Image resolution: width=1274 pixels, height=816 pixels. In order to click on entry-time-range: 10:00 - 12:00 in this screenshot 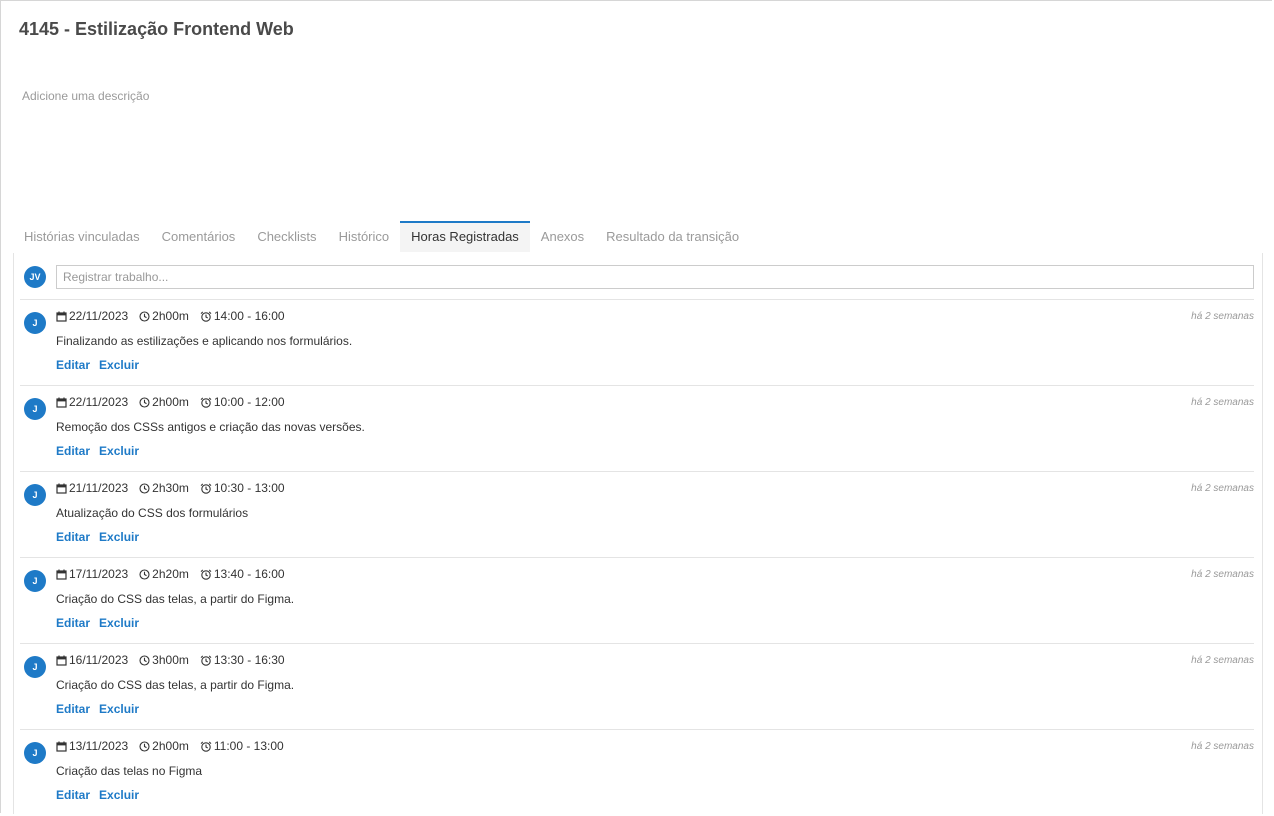, I will do `click(242, 402)`.